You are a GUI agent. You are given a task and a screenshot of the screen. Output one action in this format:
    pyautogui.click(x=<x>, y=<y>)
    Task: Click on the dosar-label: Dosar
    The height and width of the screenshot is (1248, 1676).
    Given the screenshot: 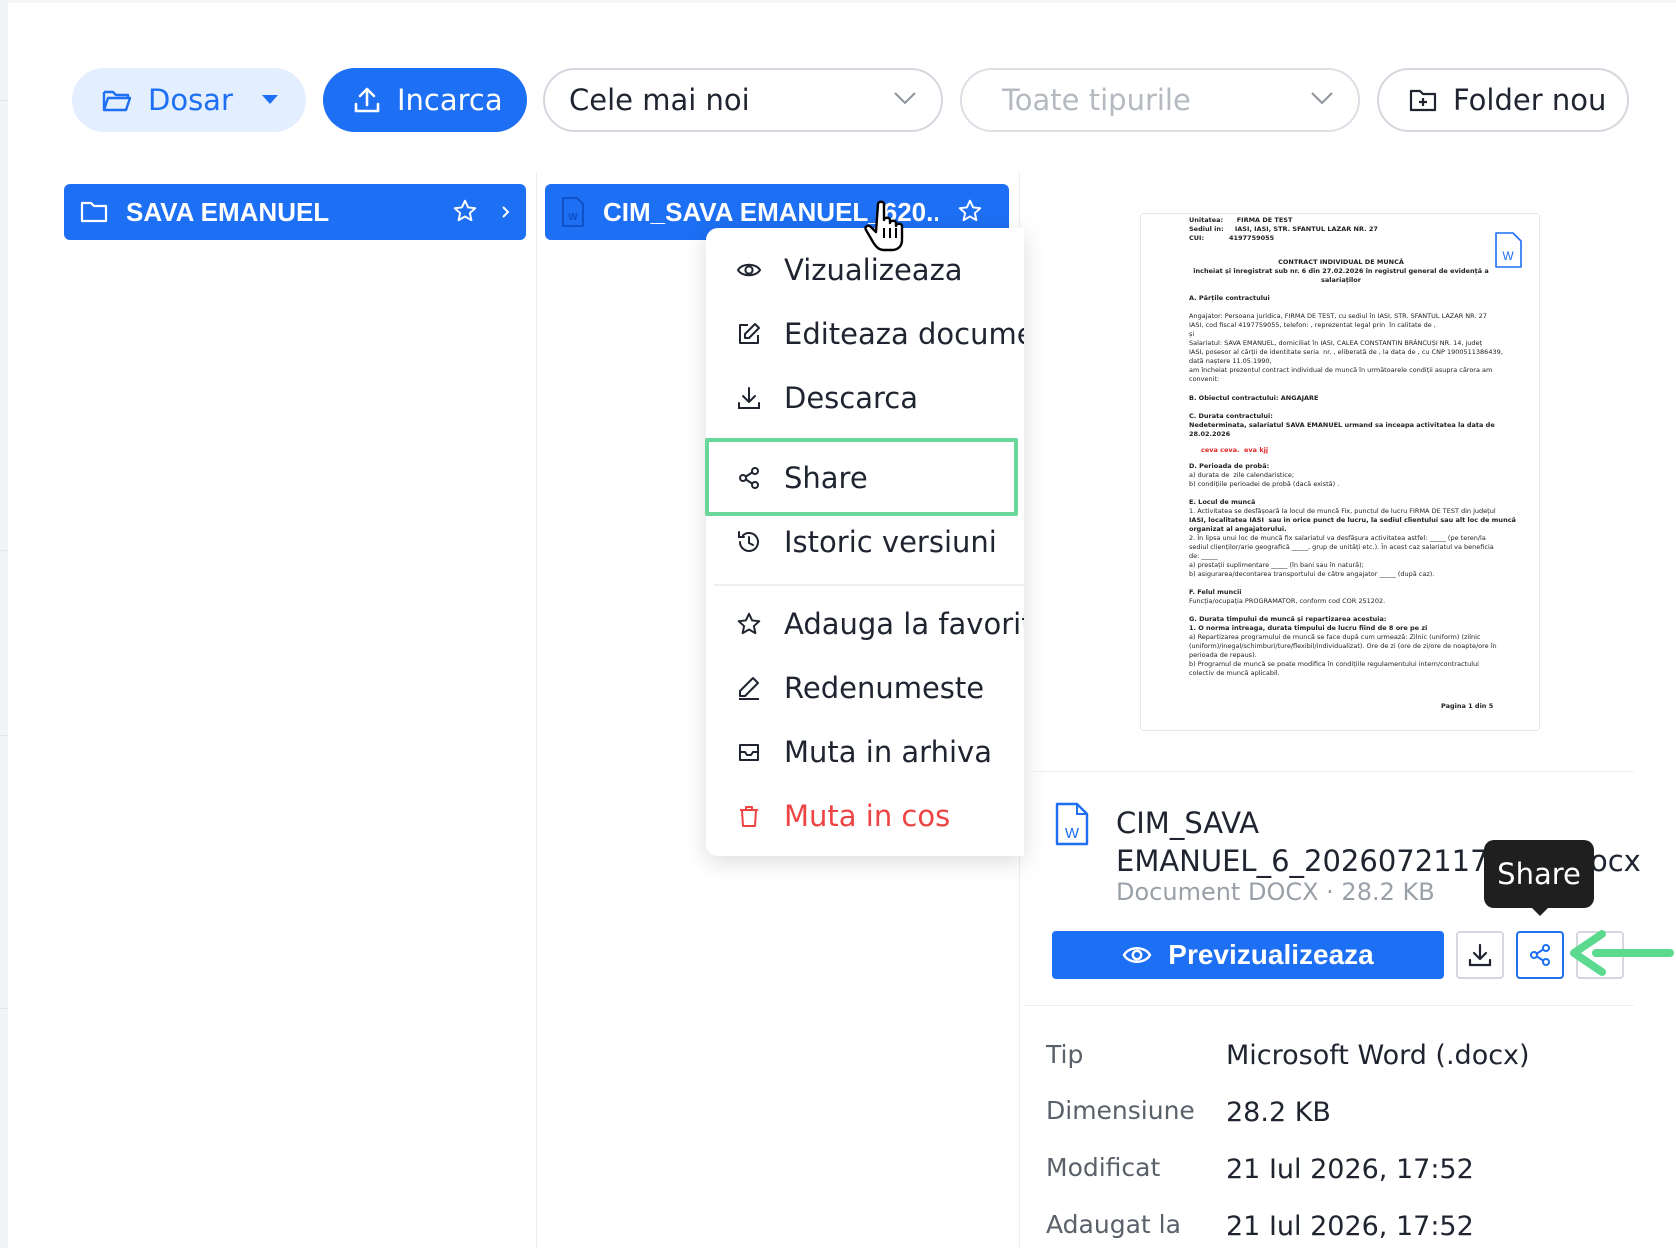 What is the action you would take?
    pyautogui.click(x=190, y=100)
    